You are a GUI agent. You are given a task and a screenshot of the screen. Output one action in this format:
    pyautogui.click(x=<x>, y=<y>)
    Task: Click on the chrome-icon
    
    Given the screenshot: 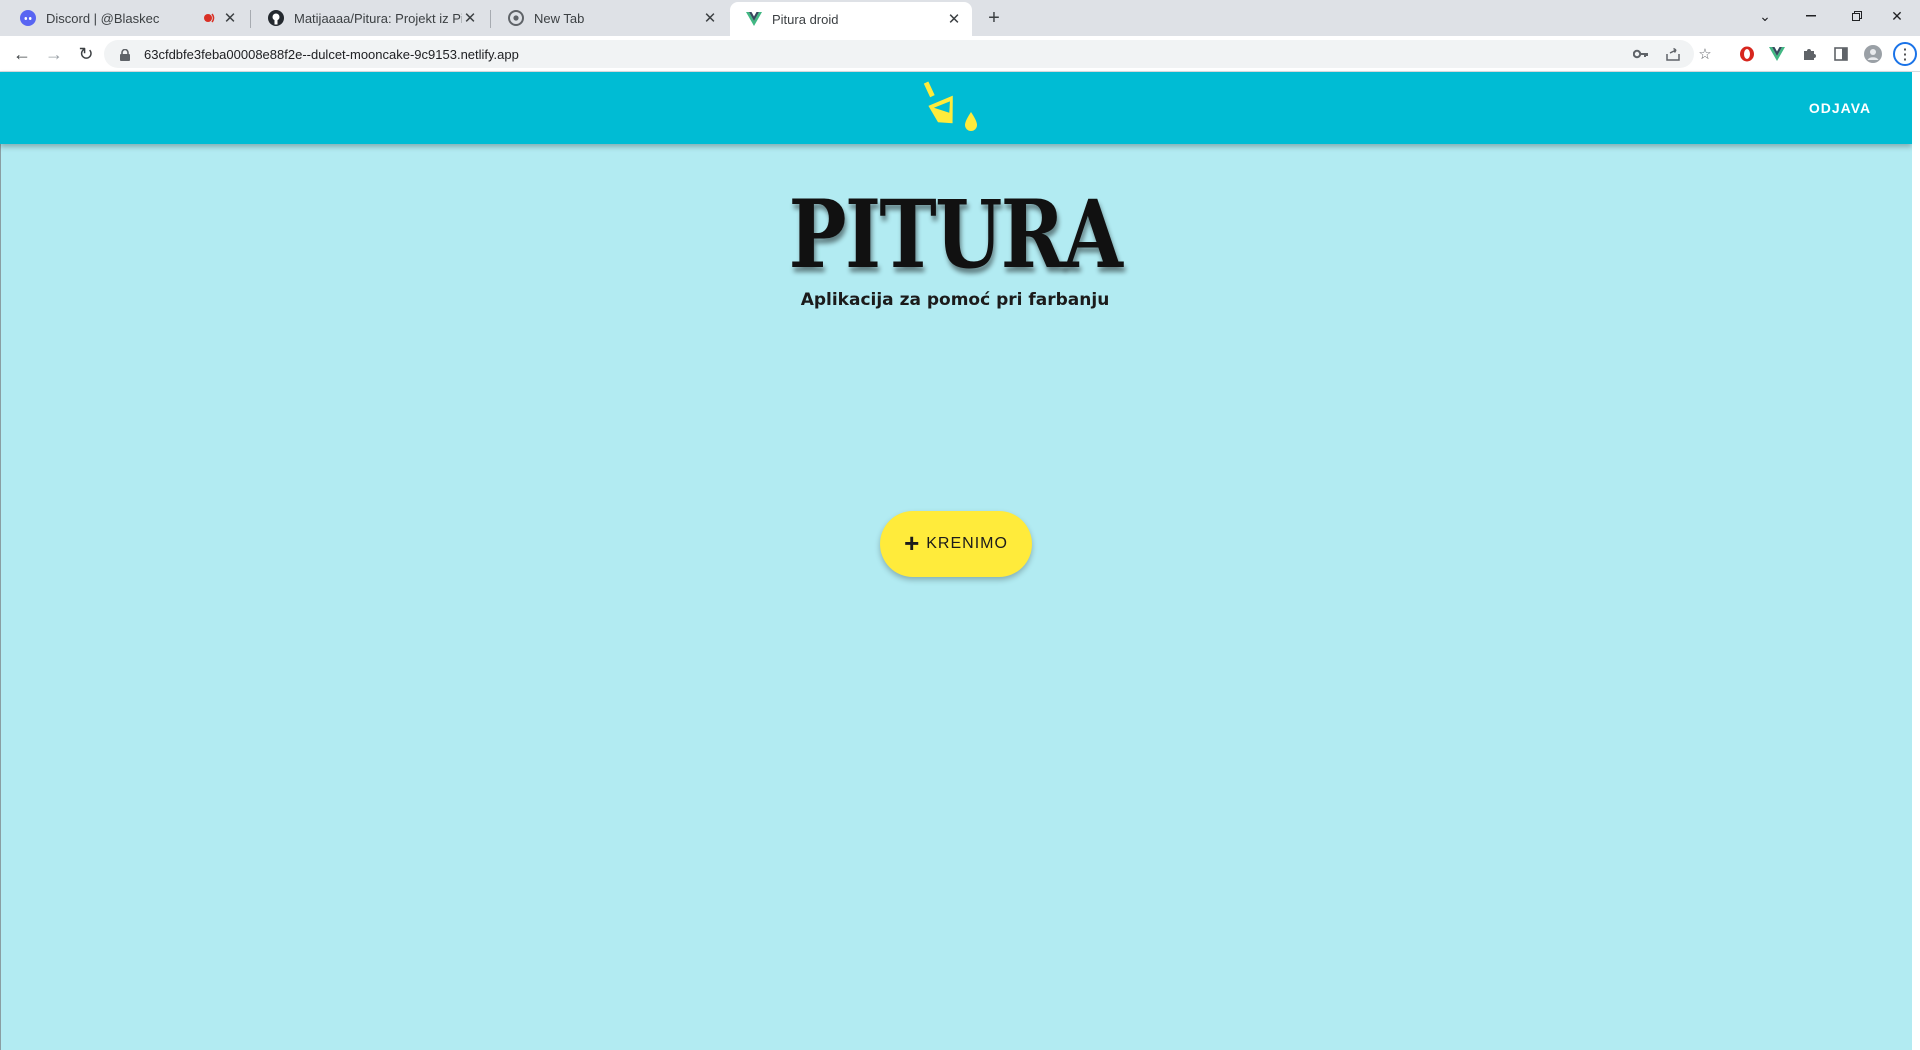 What is the action you would take?
    pyautogui.click(x=516, y=18)
    